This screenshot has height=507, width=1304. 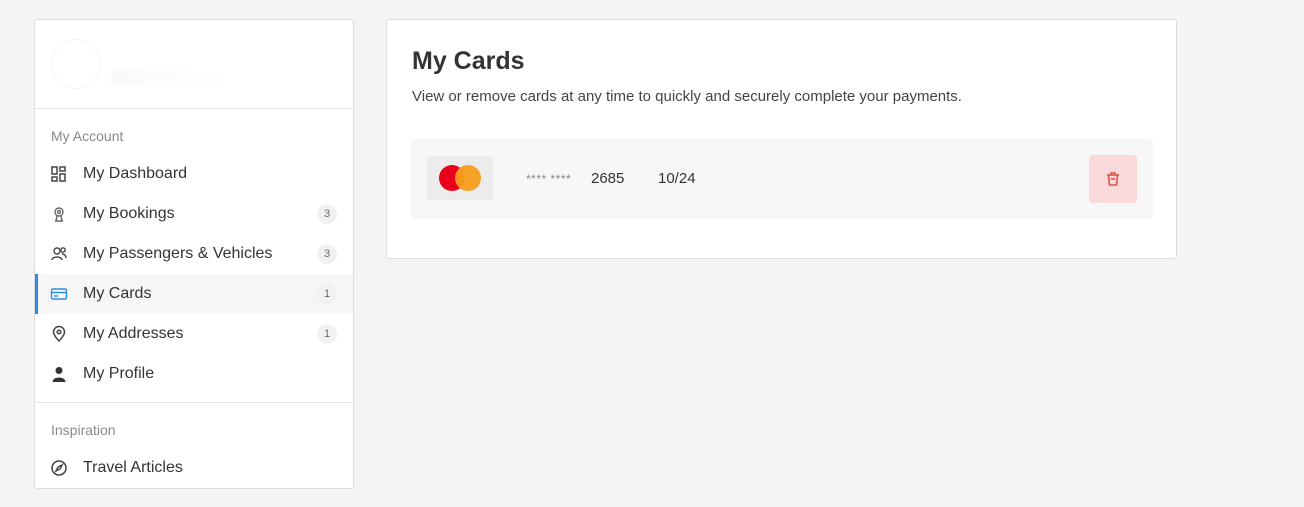 What do you see at coordinates (608, 178) in the screenshot?
I see `card-last-four: 2685` at bounding box center [608, 178].